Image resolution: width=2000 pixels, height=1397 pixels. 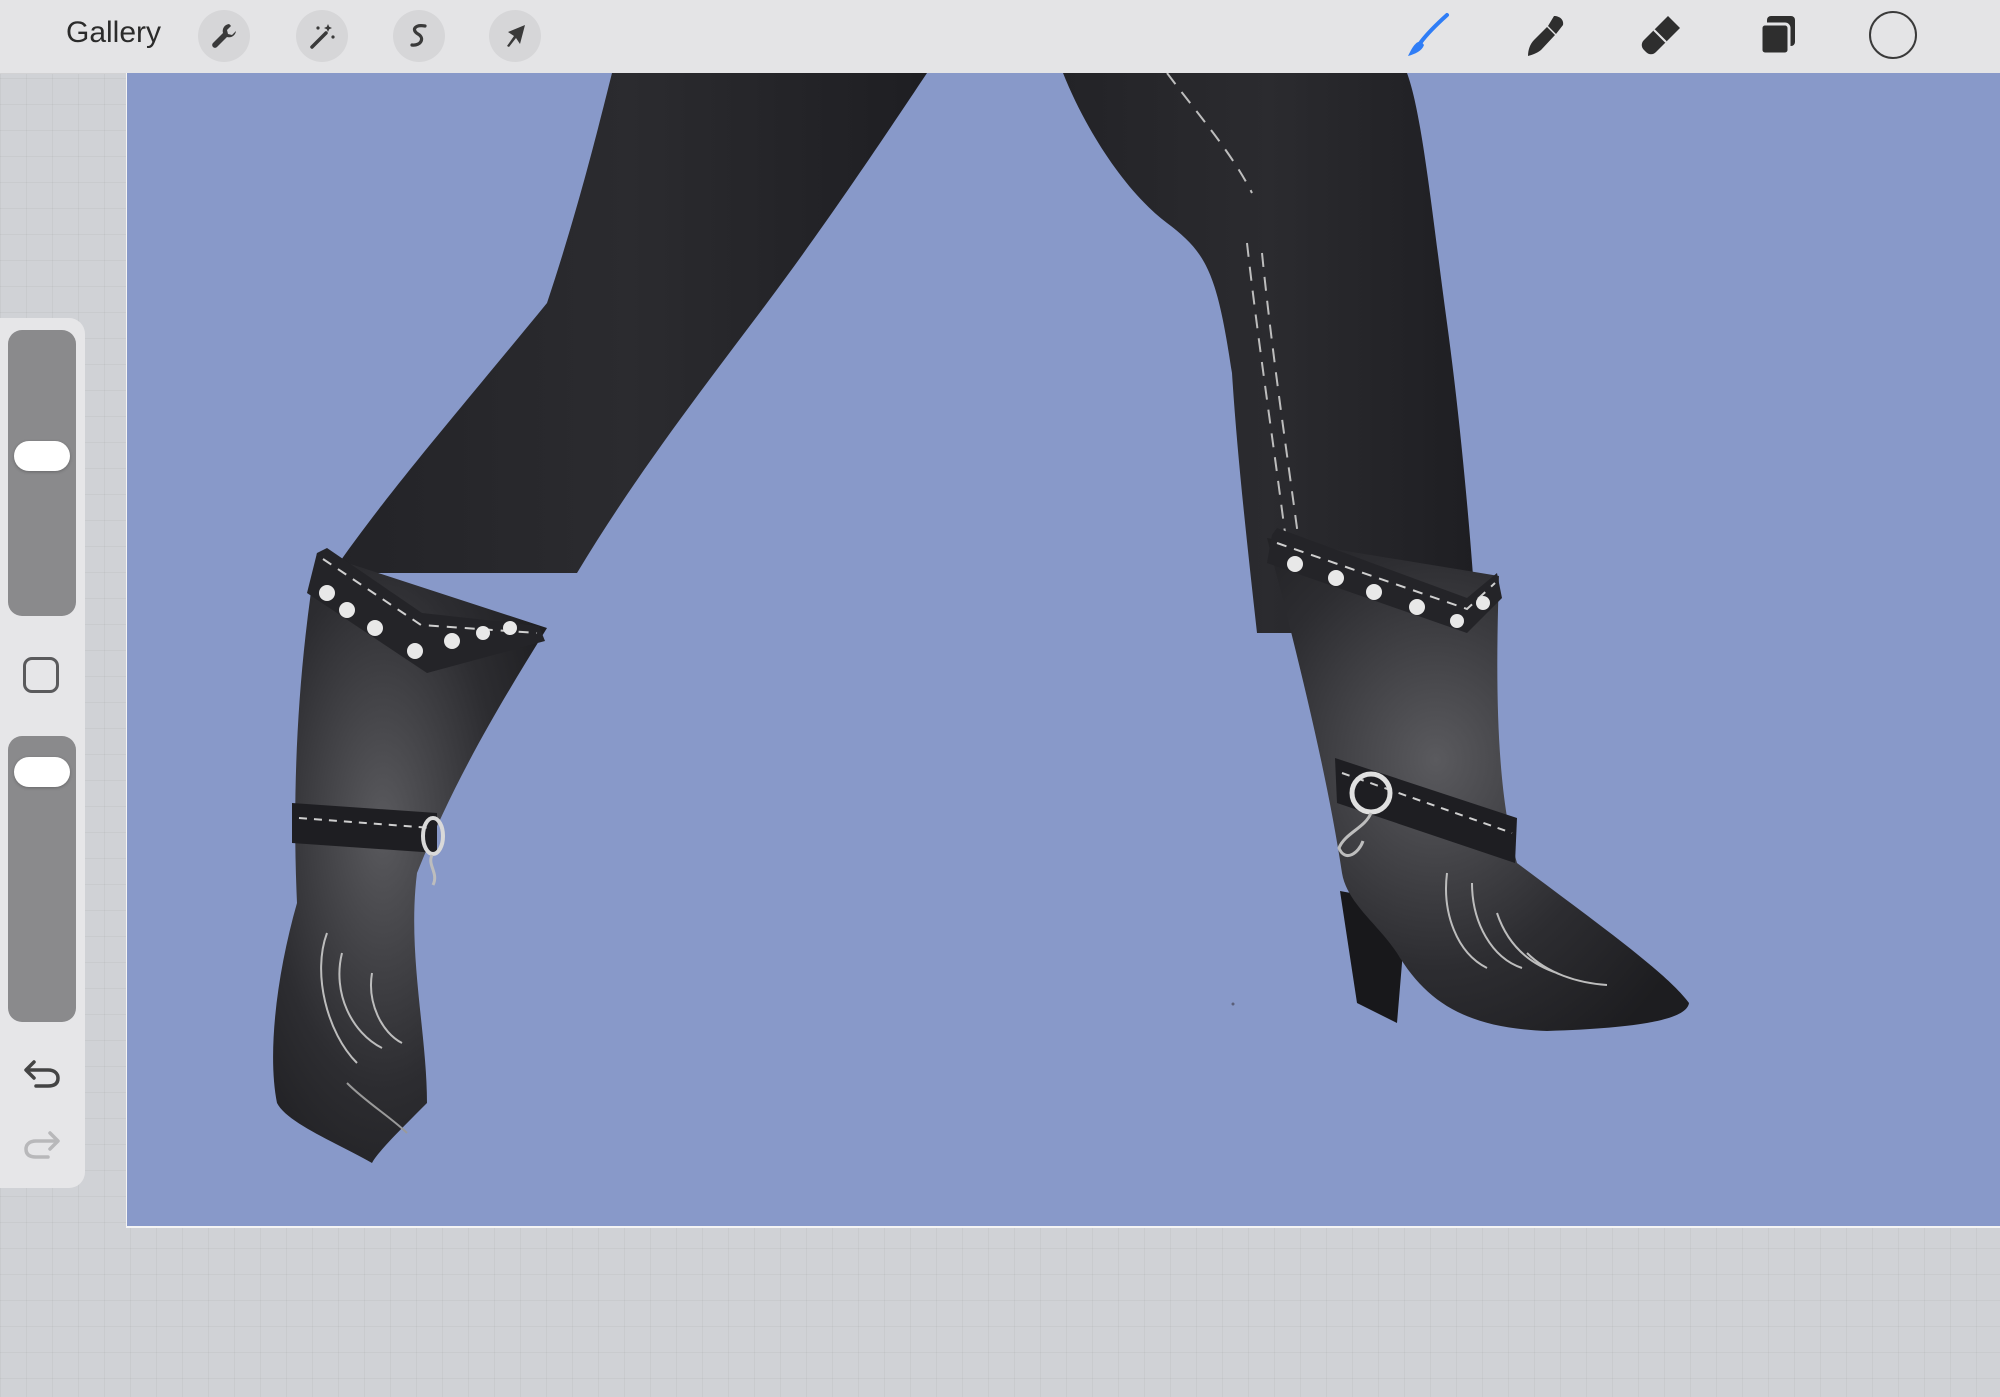 I want to click on smudge-tool-button, so click(x=1544, y=36).